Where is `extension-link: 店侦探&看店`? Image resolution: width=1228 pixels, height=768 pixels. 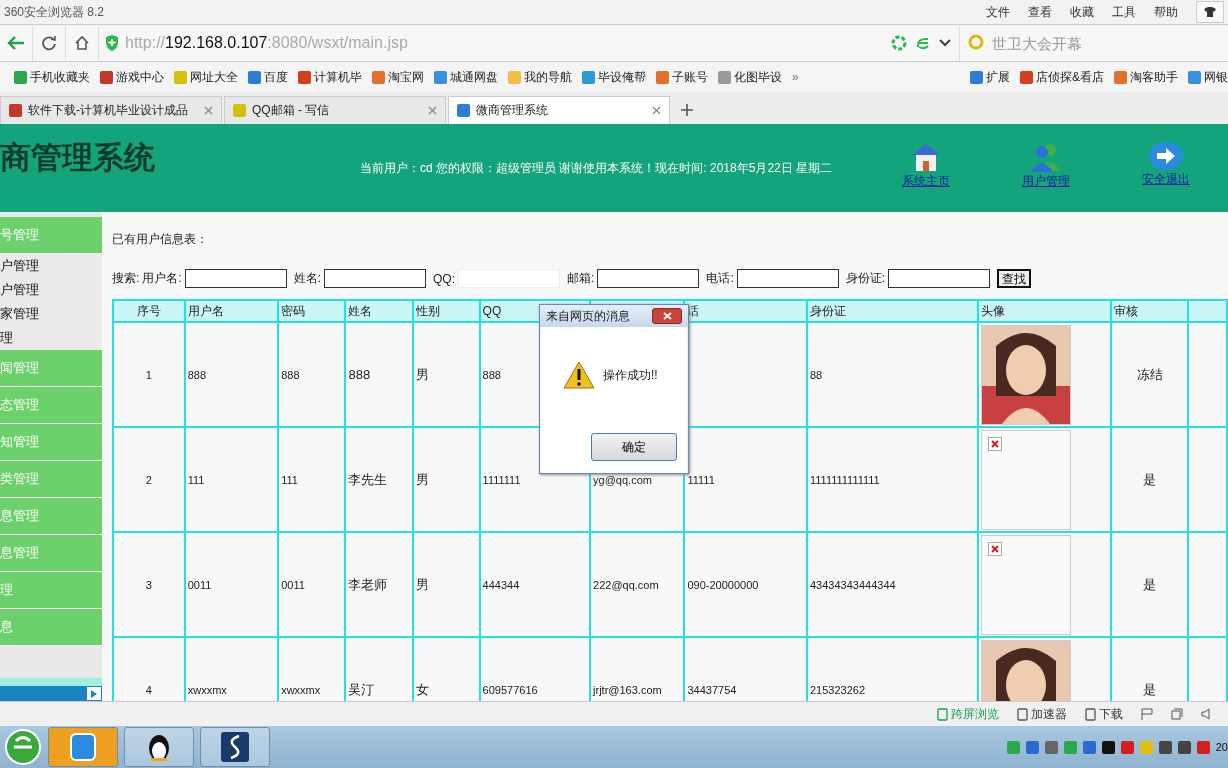
extension-link: 店侦探&看店 is located at coordinates (1070, 77).